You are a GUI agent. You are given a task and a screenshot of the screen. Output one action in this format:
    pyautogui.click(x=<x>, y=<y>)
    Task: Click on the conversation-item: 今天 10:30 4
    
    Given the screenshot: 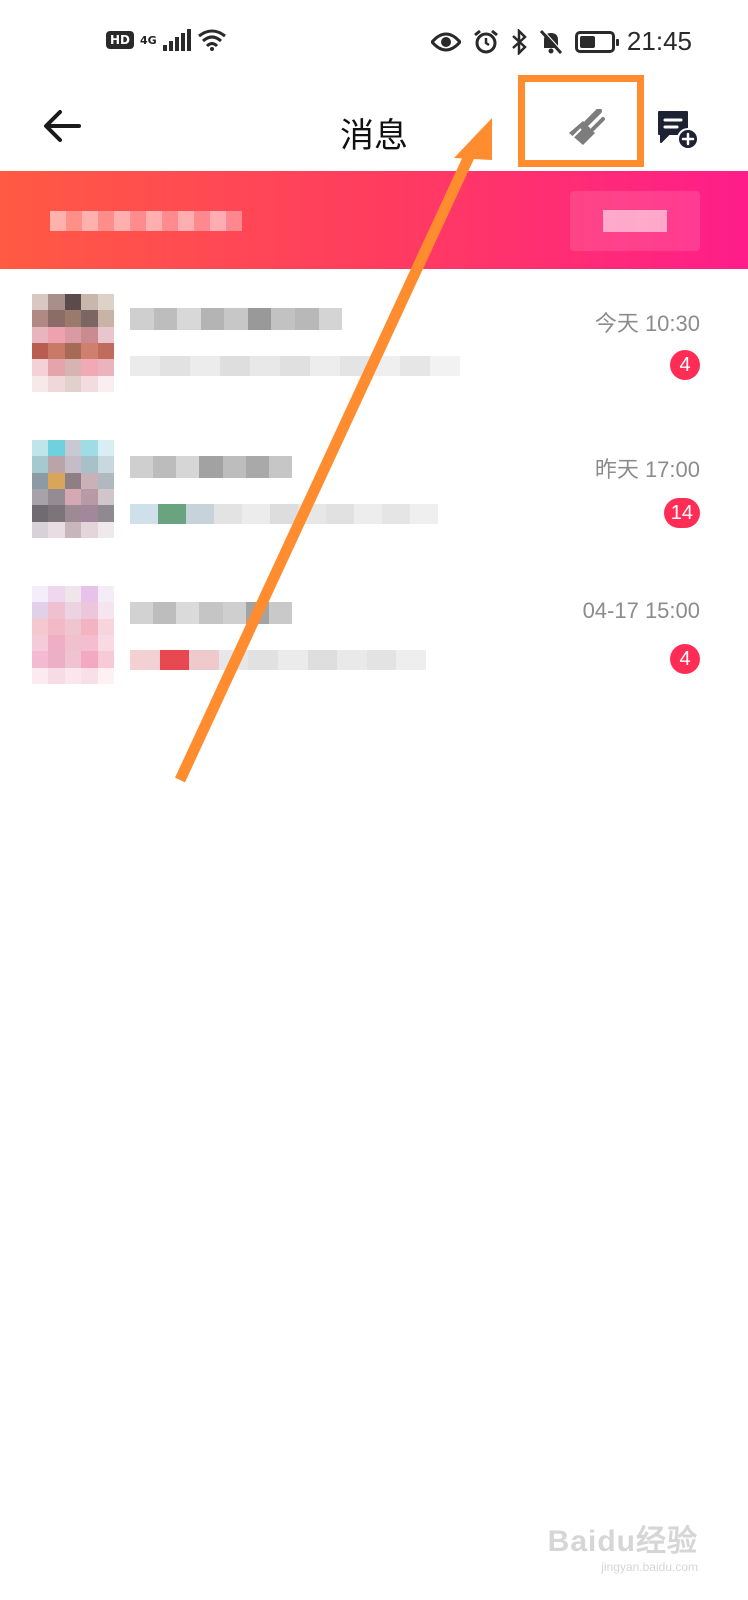 What is the action you would take?
    pyautogui.click(x=374, y=343)
    